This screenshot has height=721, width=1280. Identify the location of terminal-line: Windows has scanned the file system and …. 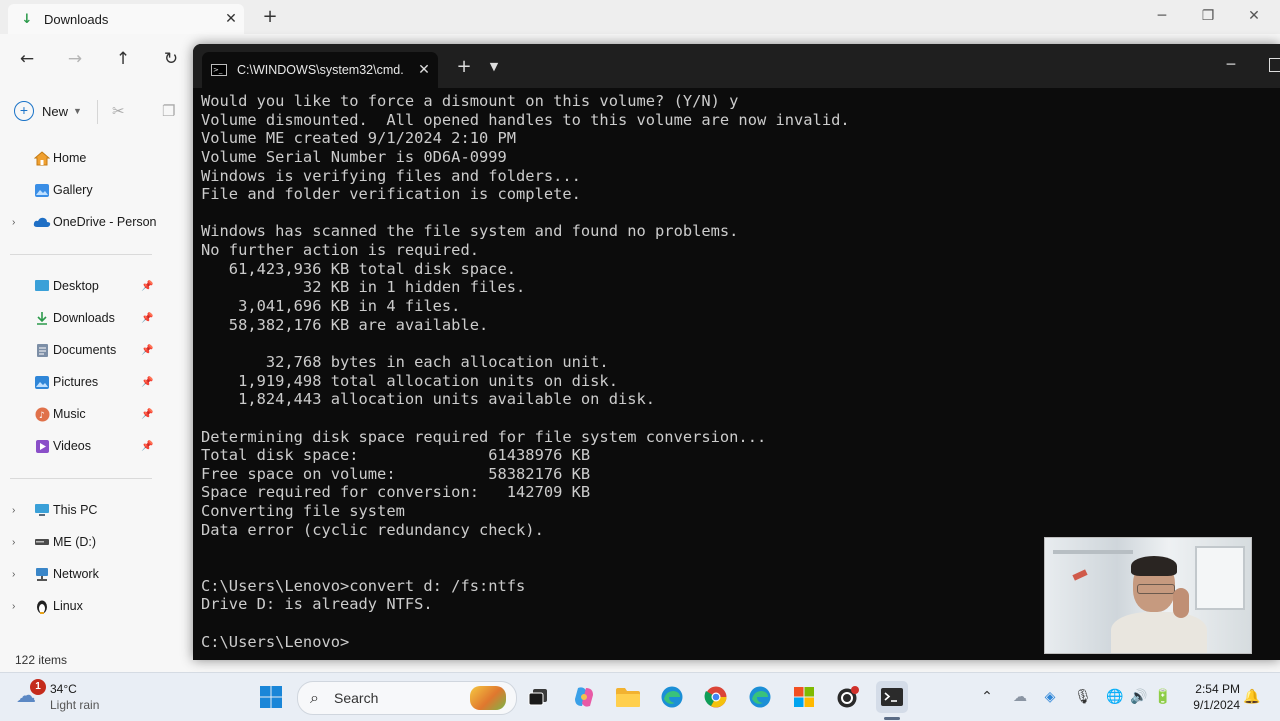
(470, 231).